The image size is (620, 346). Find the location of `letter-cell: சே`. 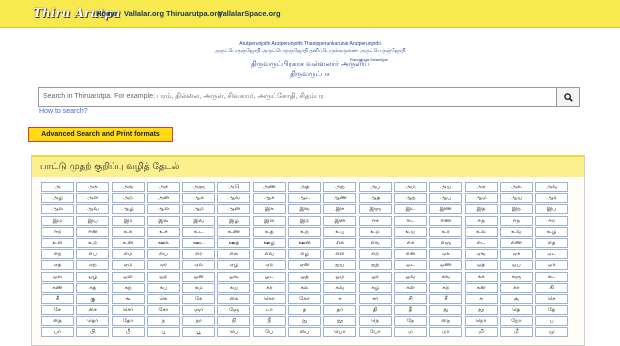

letter-cell: சே is located at coordinates (57, 310).